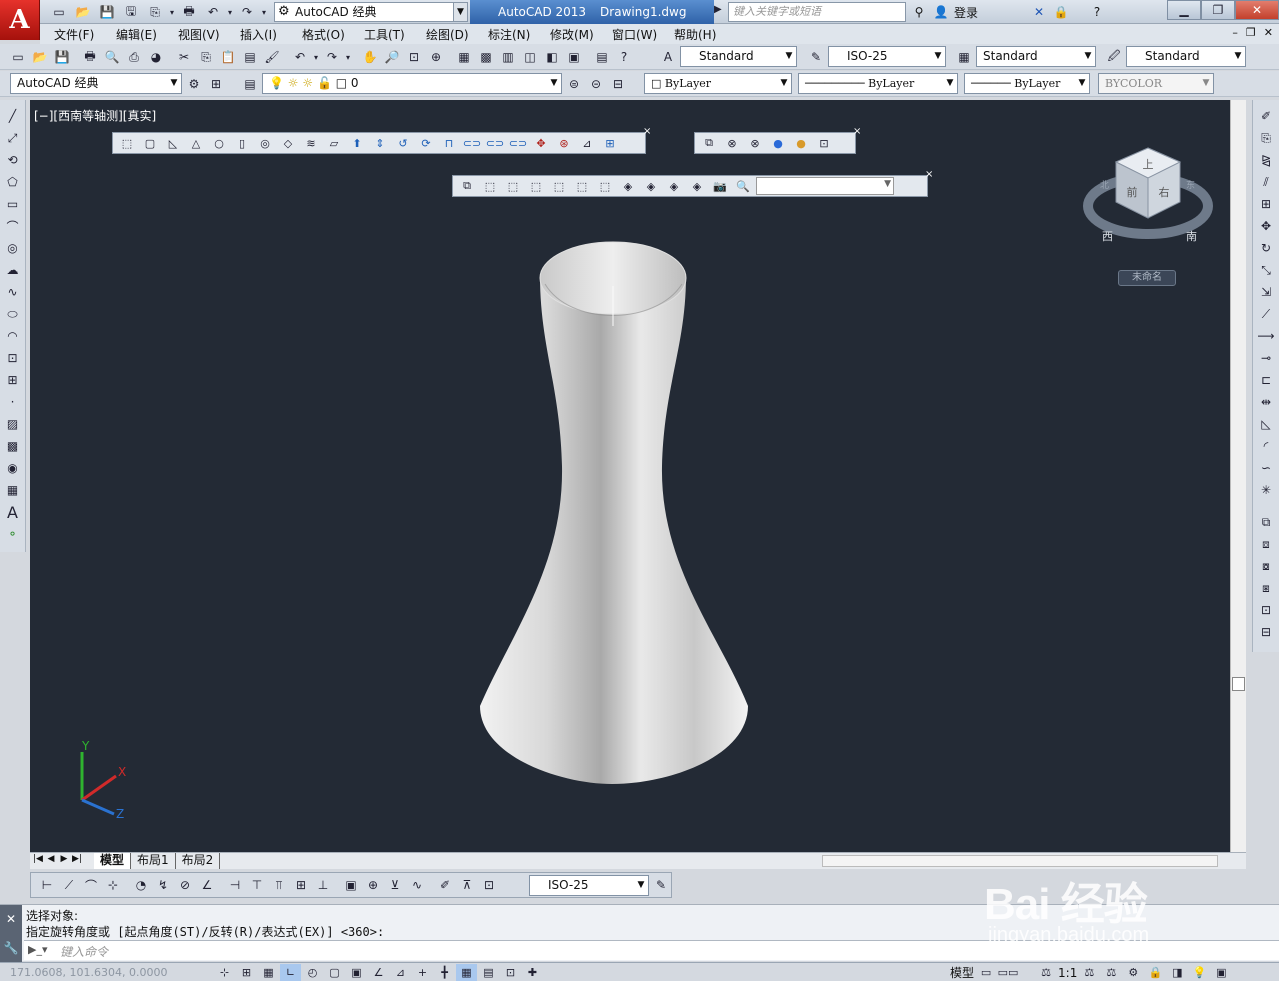 This screenshot has height=981, width=1279. What do you see at coordinates (532, 972) in the screenshot?
I see `annotation-monitor-icon: ✚` at bounding box center [532, 972].